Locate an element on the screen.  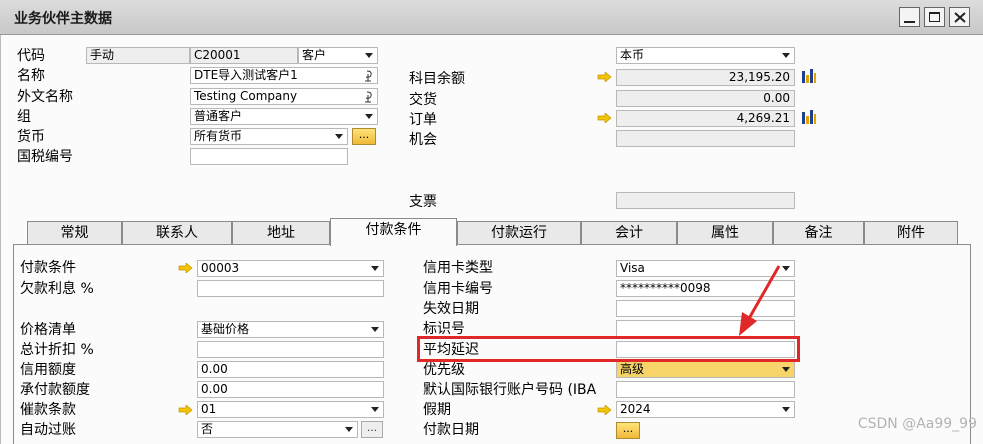
foreign-name-field: Testing Company is located at coordinates (284, 96).